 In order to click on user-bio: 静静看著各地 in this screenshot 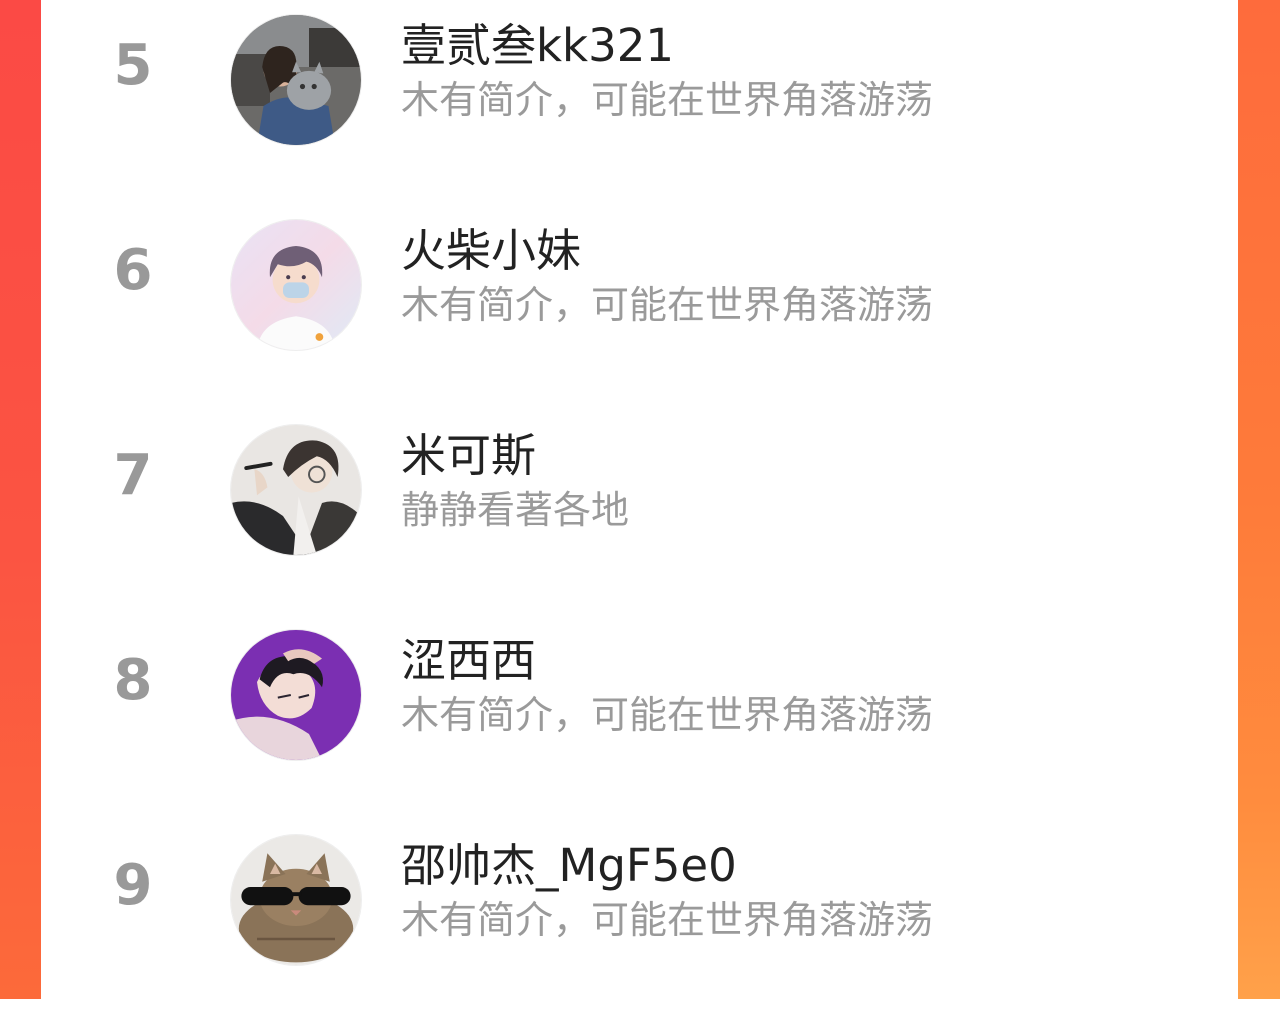, I will do `click(515, 510)`.